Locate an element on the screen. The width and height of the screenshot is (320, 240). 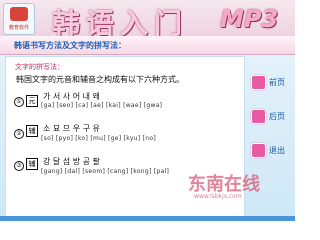
logo-label: 教育软件 is located at coordinates (18, 28).